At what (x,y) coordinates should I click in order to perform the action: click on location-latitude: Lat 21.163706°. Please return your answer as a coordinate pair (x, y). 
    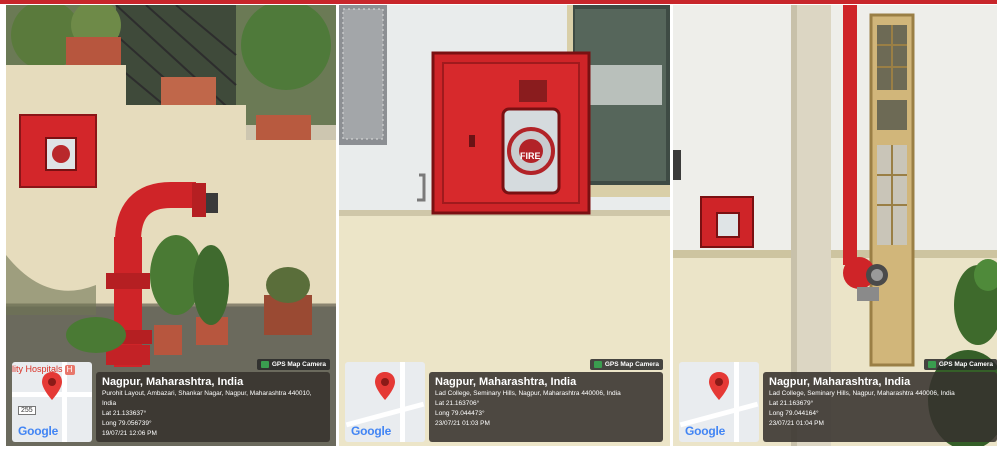
    Looking at the image, I should click on (457, 403).